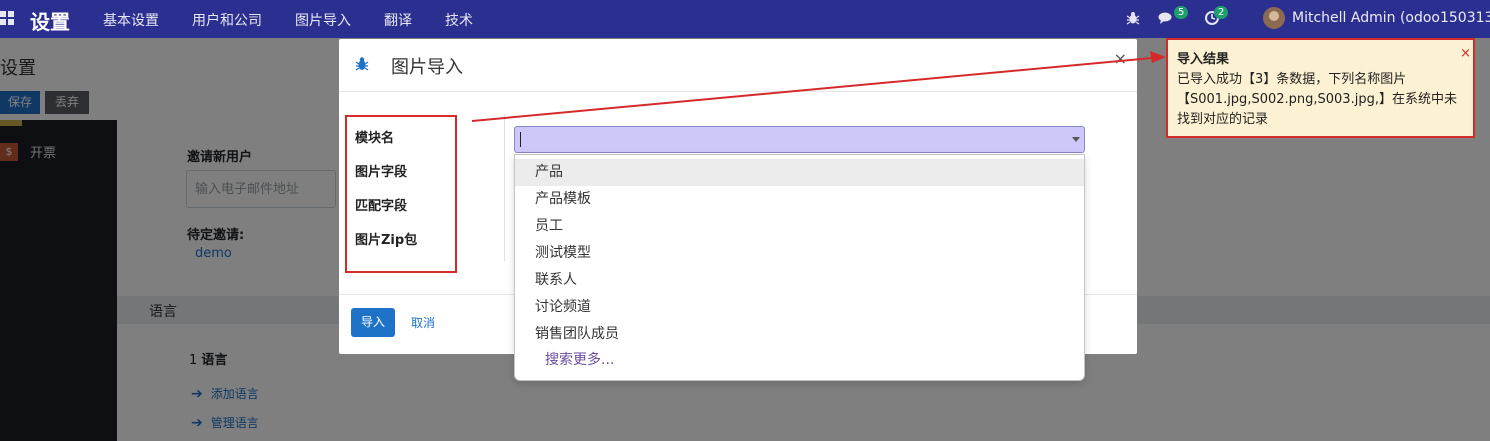  What do you see at coordinates (799, 172) in the screenshot?
I see `dropdown-option: 产品` at bounding box center [799, 172].